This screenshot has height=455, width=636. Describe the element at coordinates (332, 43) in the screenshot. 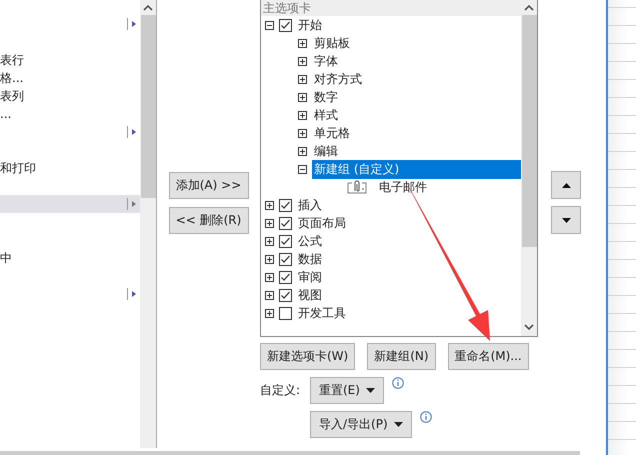

I see `tree-item: 剪贴板` at that location.